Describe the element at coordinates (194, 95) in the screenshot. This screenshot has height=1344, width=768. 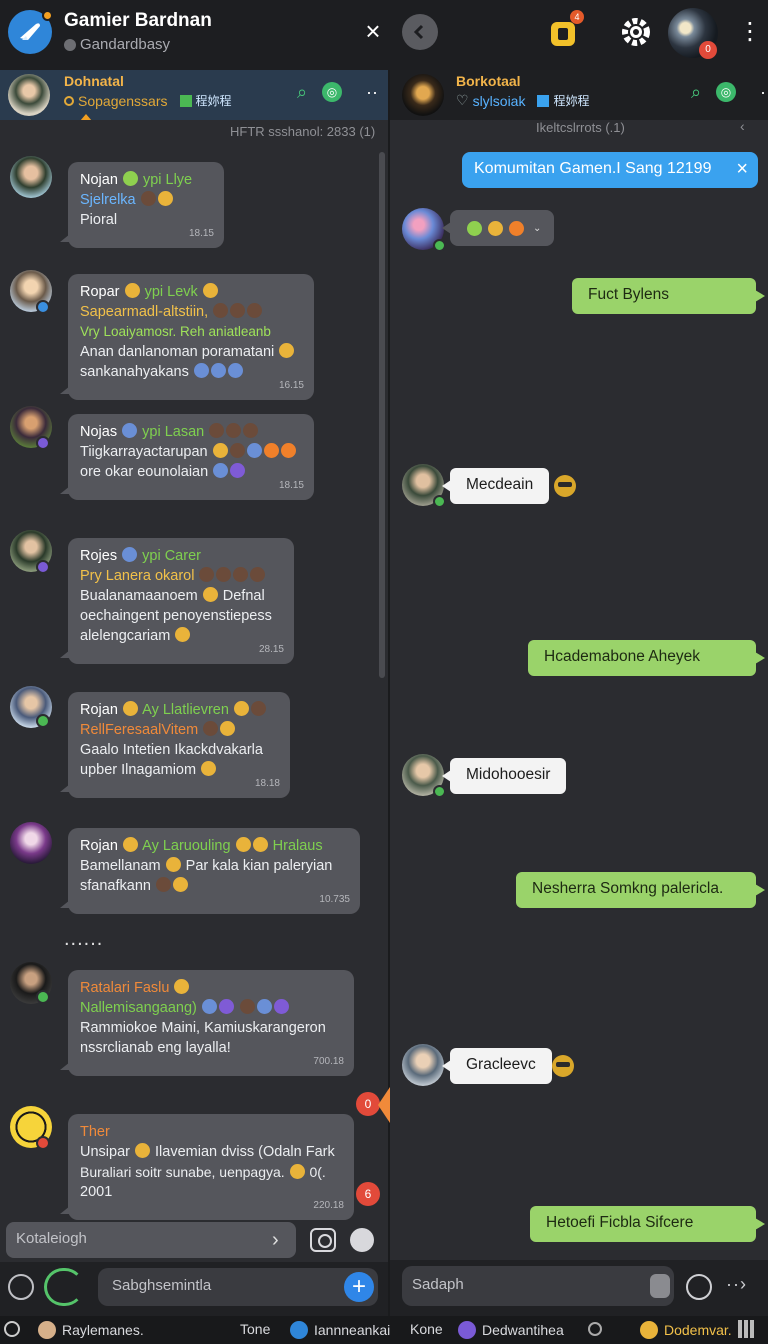
I see `left-chat-header: Dohnatal Sopagenssars 程妳程 ⌕ ◎ ··` at that location.